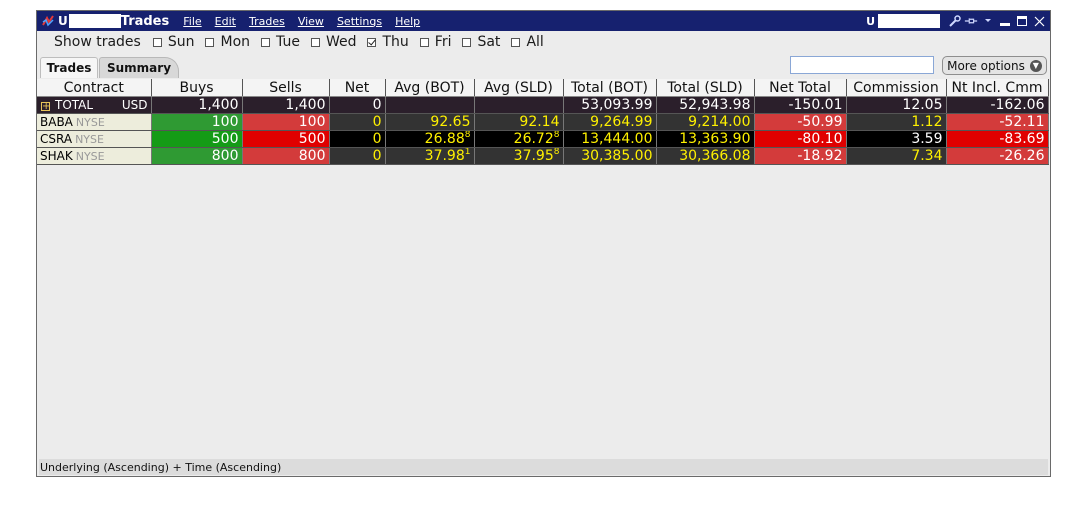  Describe the element at coordinates (705, 88) in the screenshot. I see `col-total-sld: Total (SLD)` at that location.